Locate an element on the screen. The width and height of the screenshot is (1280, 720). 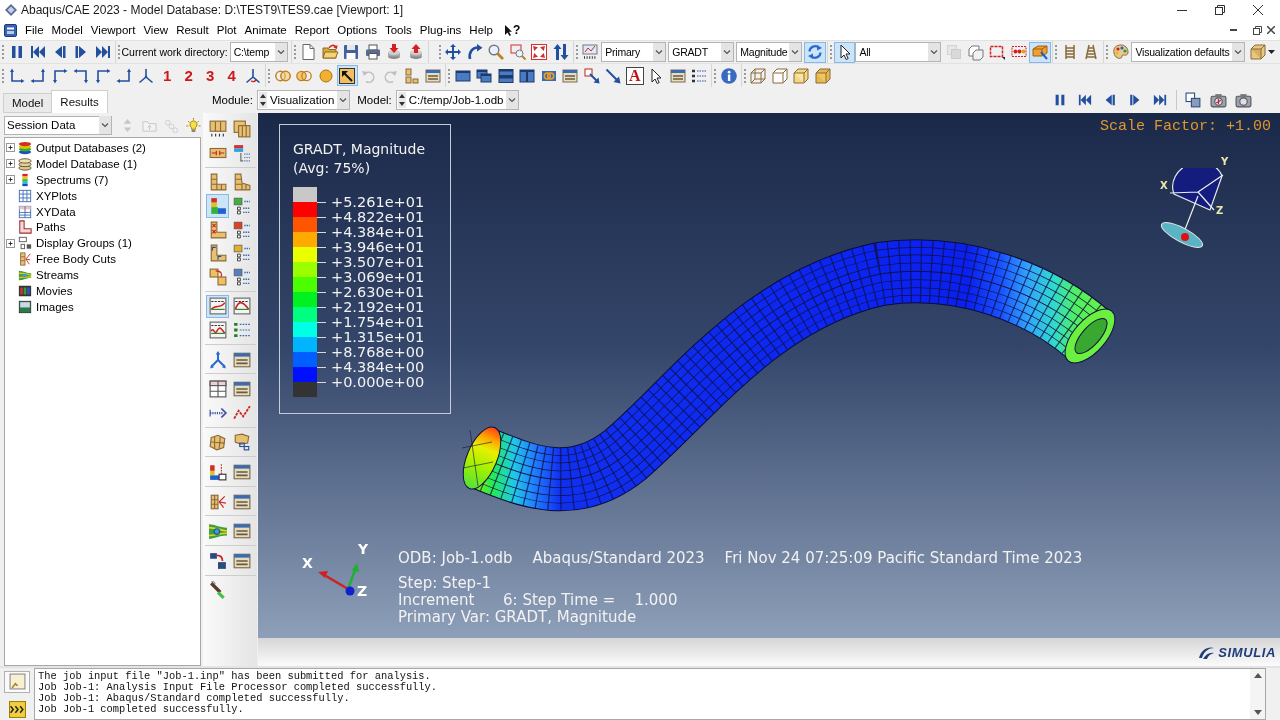
ply-stack-button is located at coordinates (217, 277).